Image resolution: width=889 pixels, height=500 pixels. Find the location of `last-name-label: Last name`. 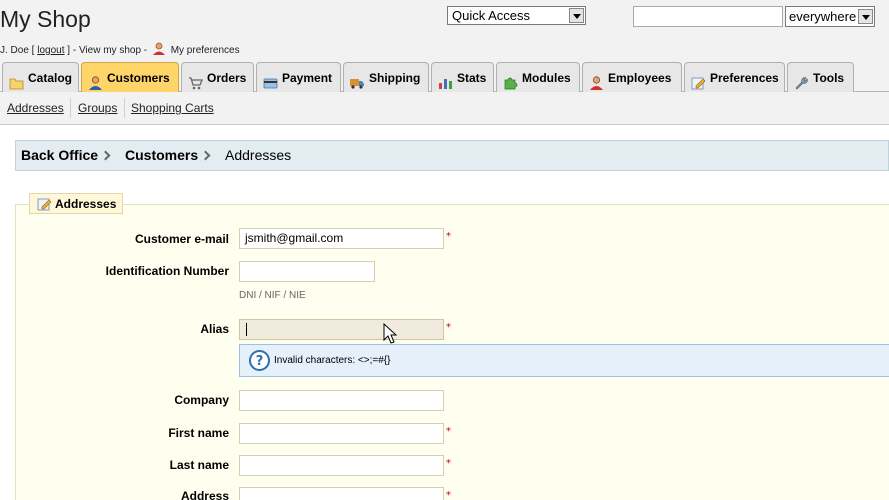

last-name-label: Last name is located at coordinates (199, 465).